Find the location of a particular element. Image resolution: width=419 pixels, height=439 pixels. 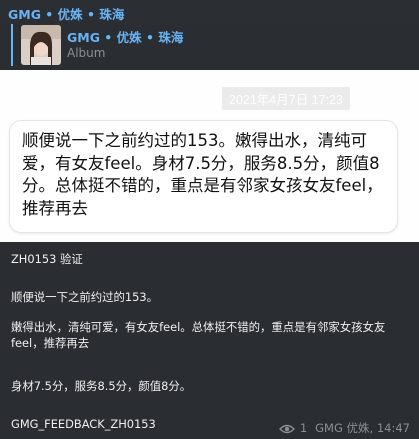

reply-accent-bar is located at coordinates (12, 45).